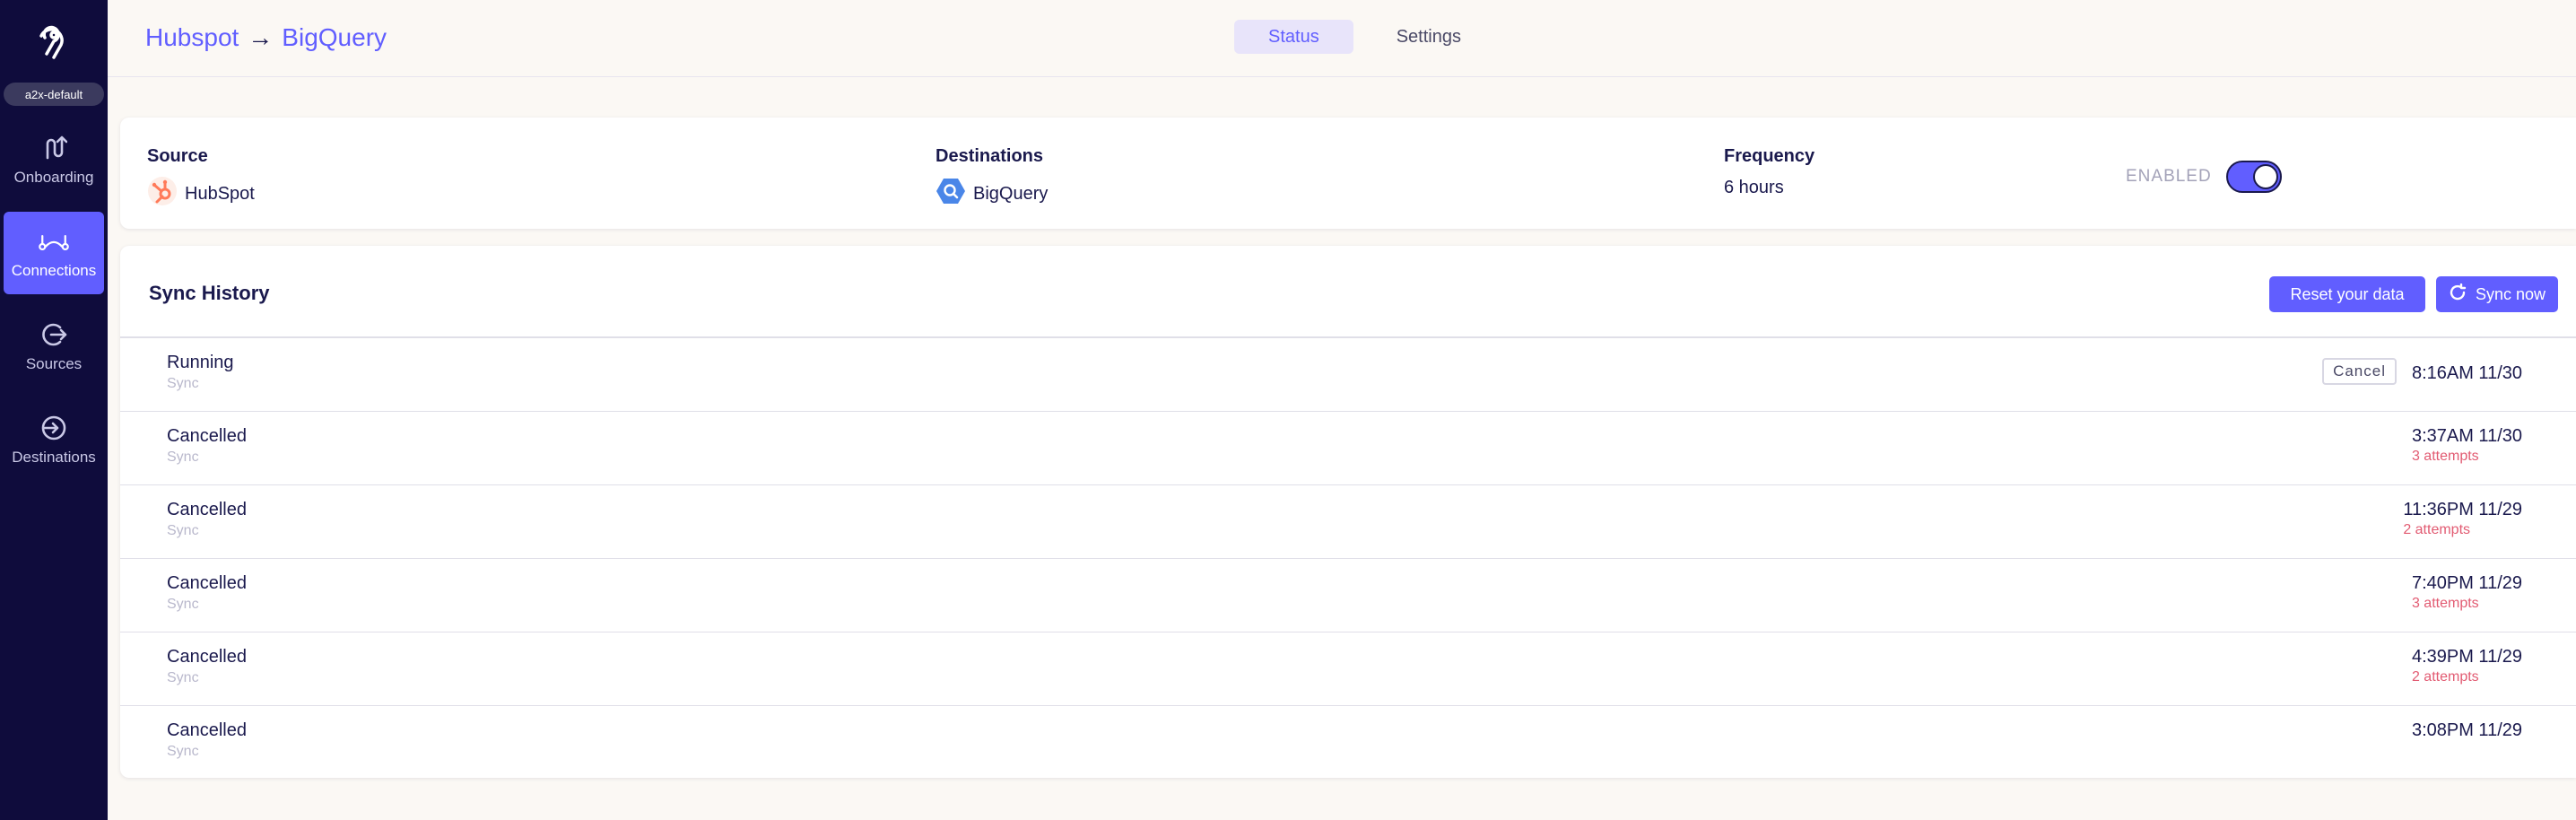  I want to click on sync-now-label: Sync now, so click(2510, 294).